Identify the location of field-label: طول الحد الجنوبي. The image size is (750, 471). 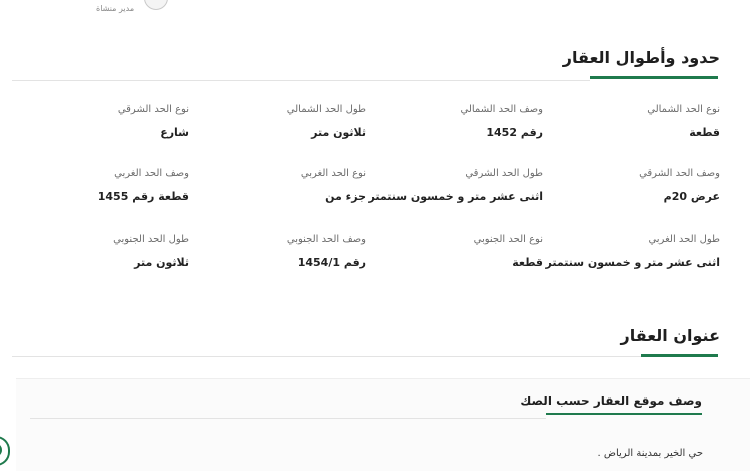
(151, 239).